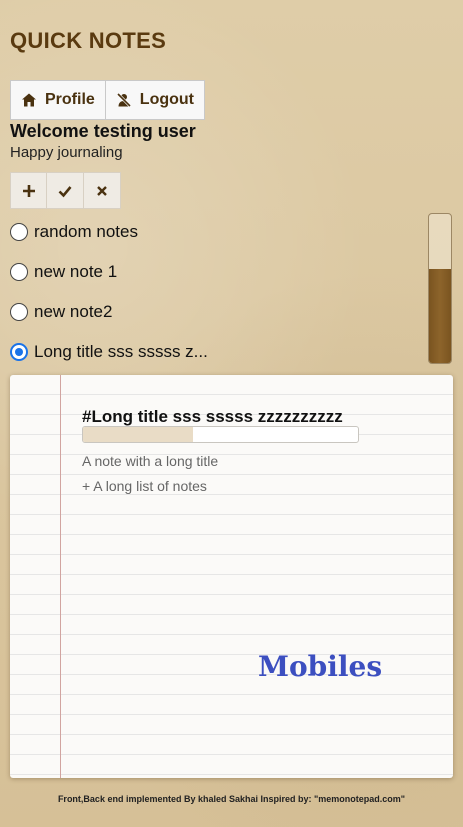 The height and width of the screenshot is (827, 463). Describe the element at coordinates (440, 316) in the screenshot. I see `scrollbar-thumb` at that location.